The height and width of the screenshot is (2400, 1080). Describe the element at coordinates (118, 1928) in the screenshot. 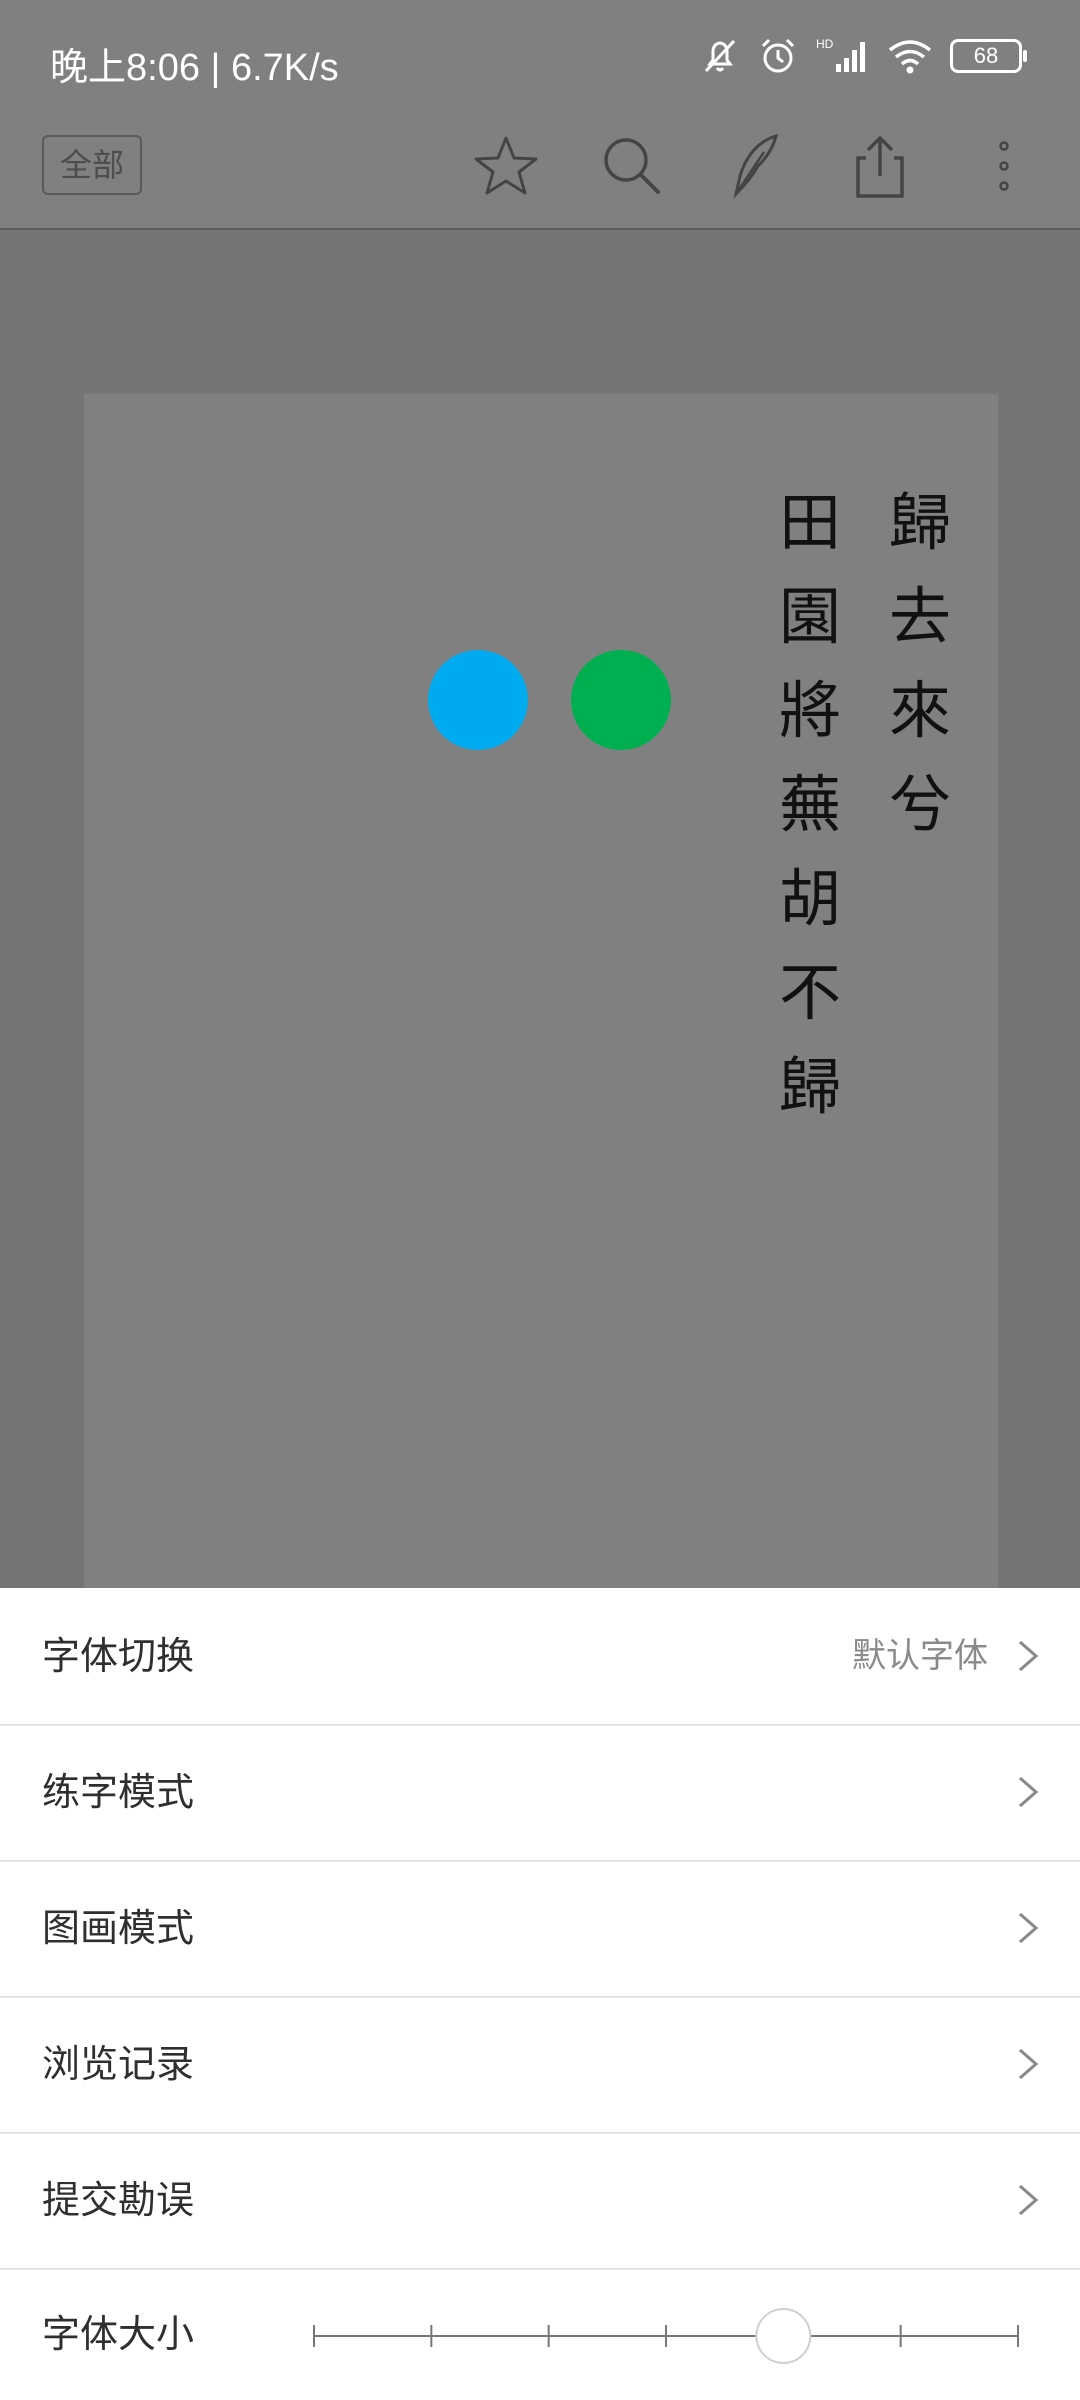

I see `menu-item-label: 图画模式` at that location.